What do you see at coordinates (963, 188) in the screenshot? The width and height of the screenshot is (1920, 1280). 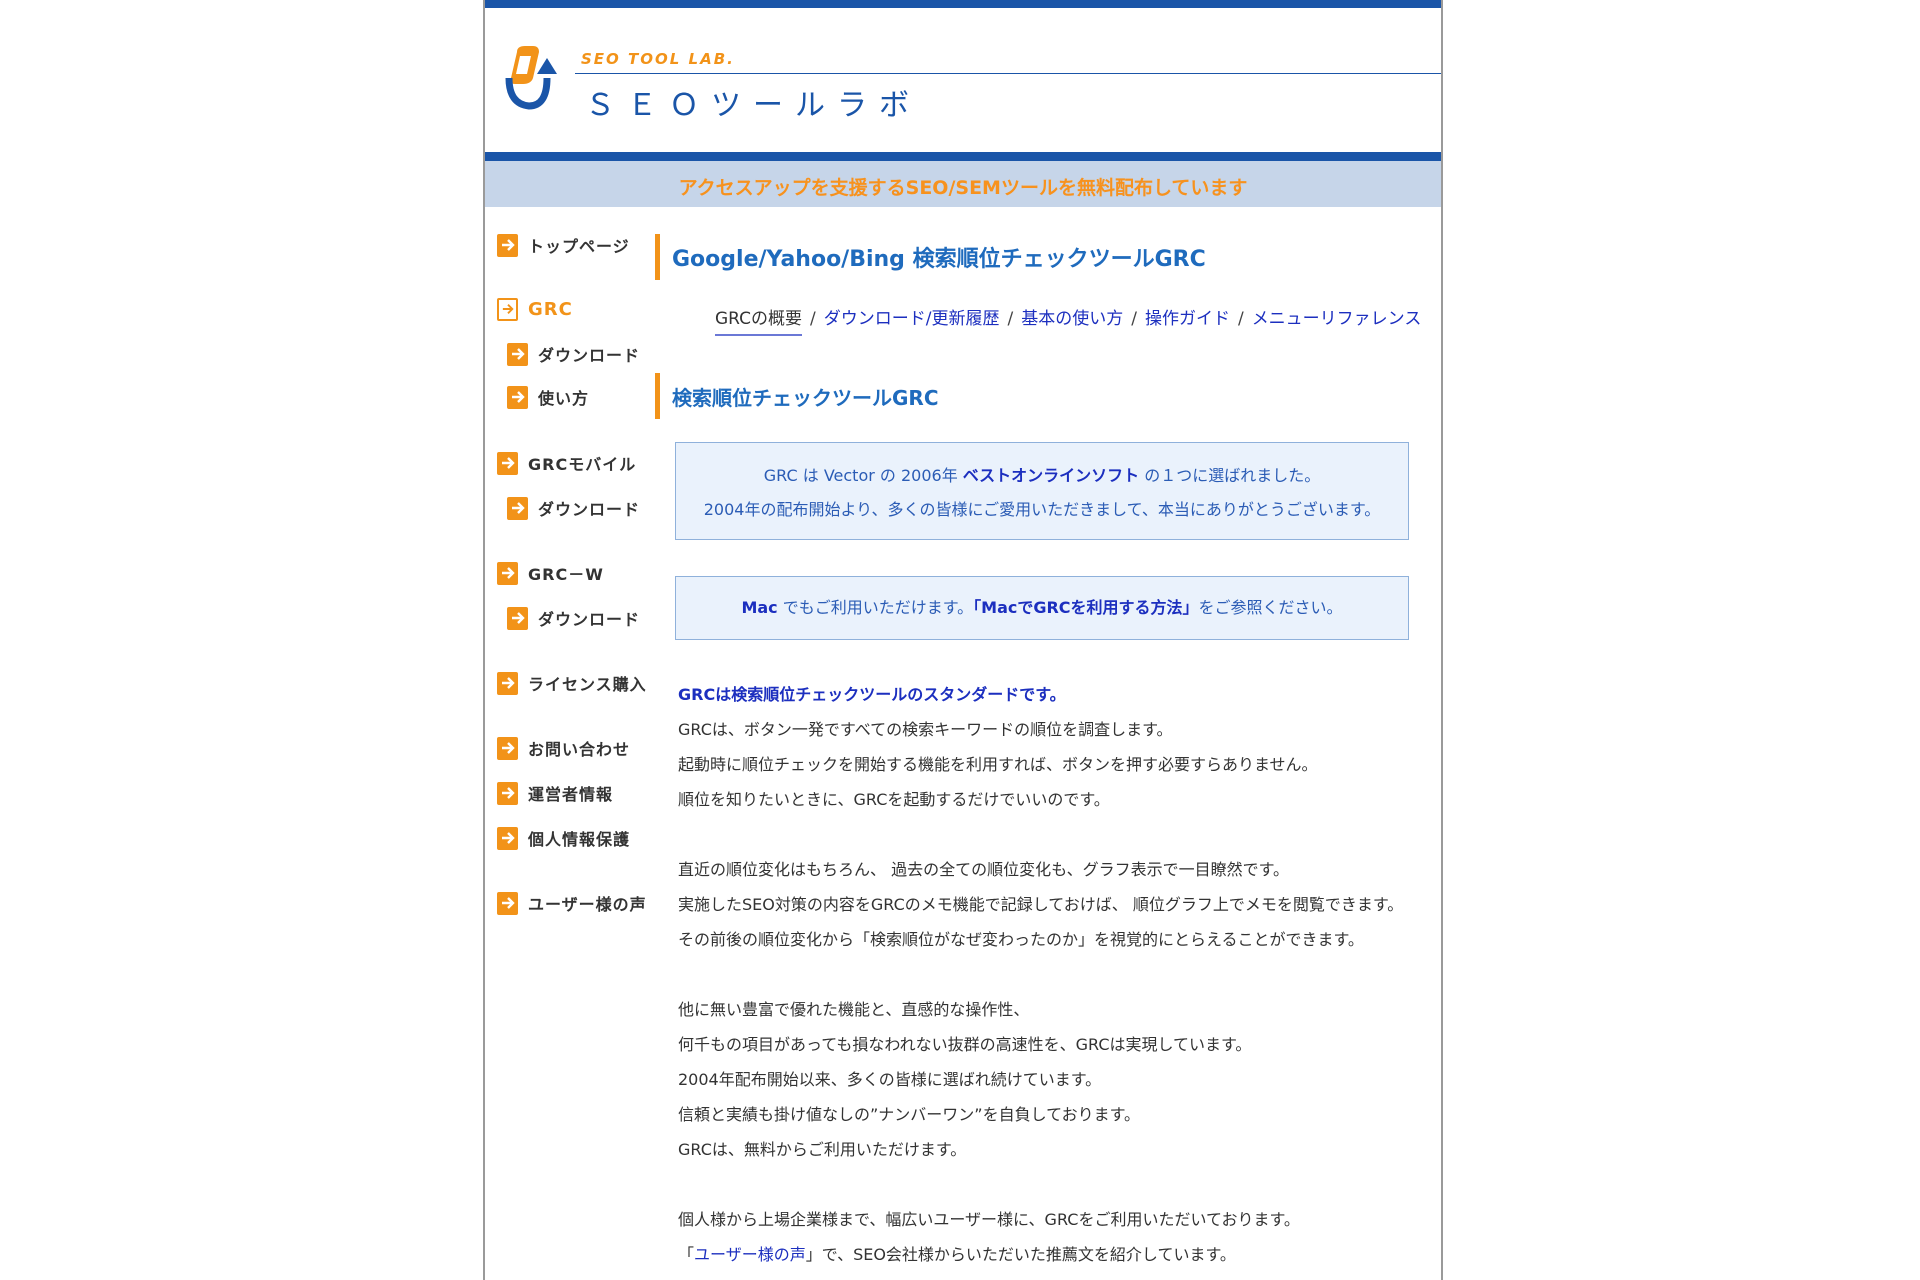 I see `tagline-text: アクセスアップを支援するSEO/SEMツールを無料配布しています` at bounding box center [963, 188].